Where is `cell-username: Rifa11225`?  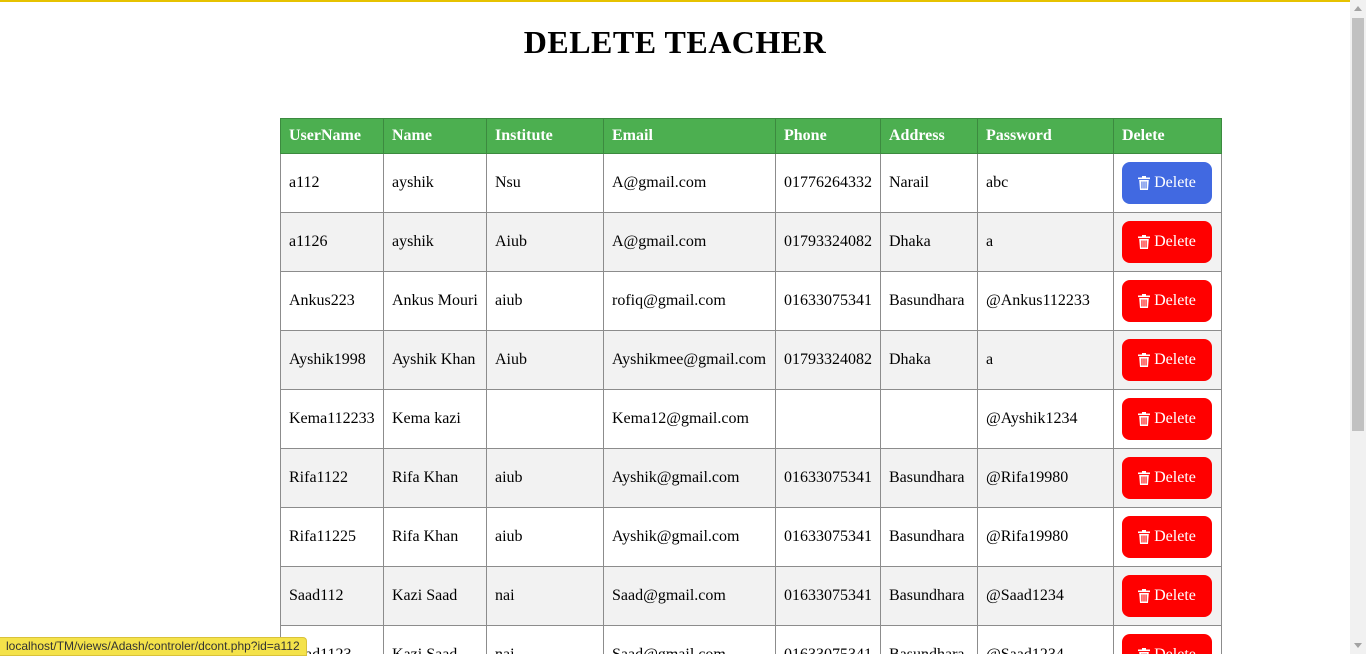 cell-username: Rifa11225 is located at coordinates (332, 537).